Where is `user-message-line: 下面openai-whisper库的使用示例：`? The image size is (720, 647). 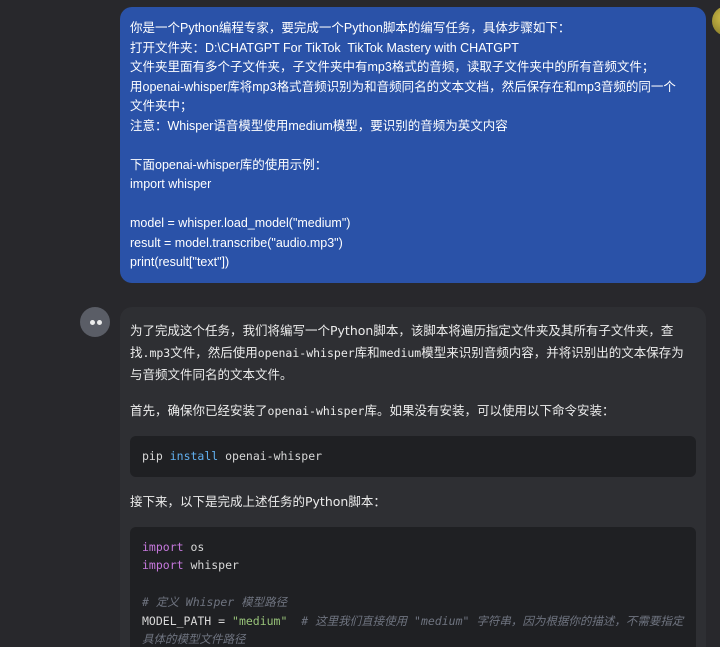
user-message-line: 下面openai-whisper库的使用示例： is located at coordinates (229, 164).